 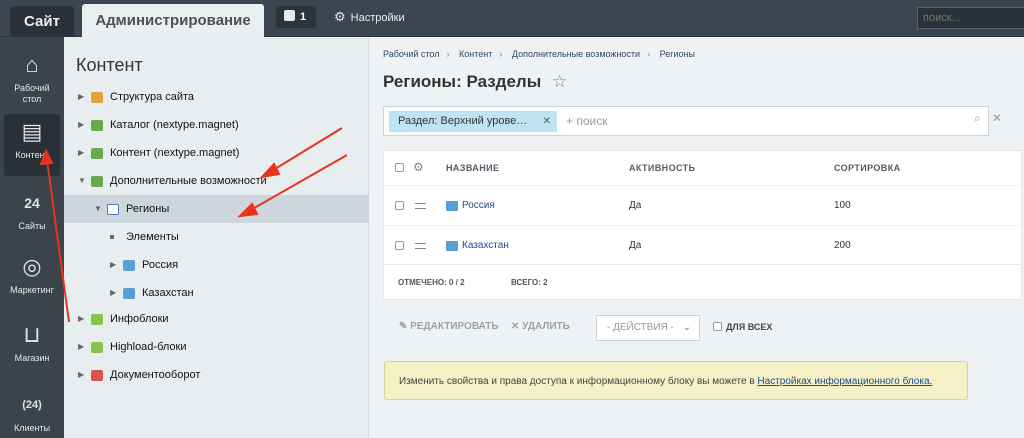 What do you see at coordinates (168, 293) in the screenshot?
I see `tree-item-label: Казахстан` at bounding box center [168, 293].